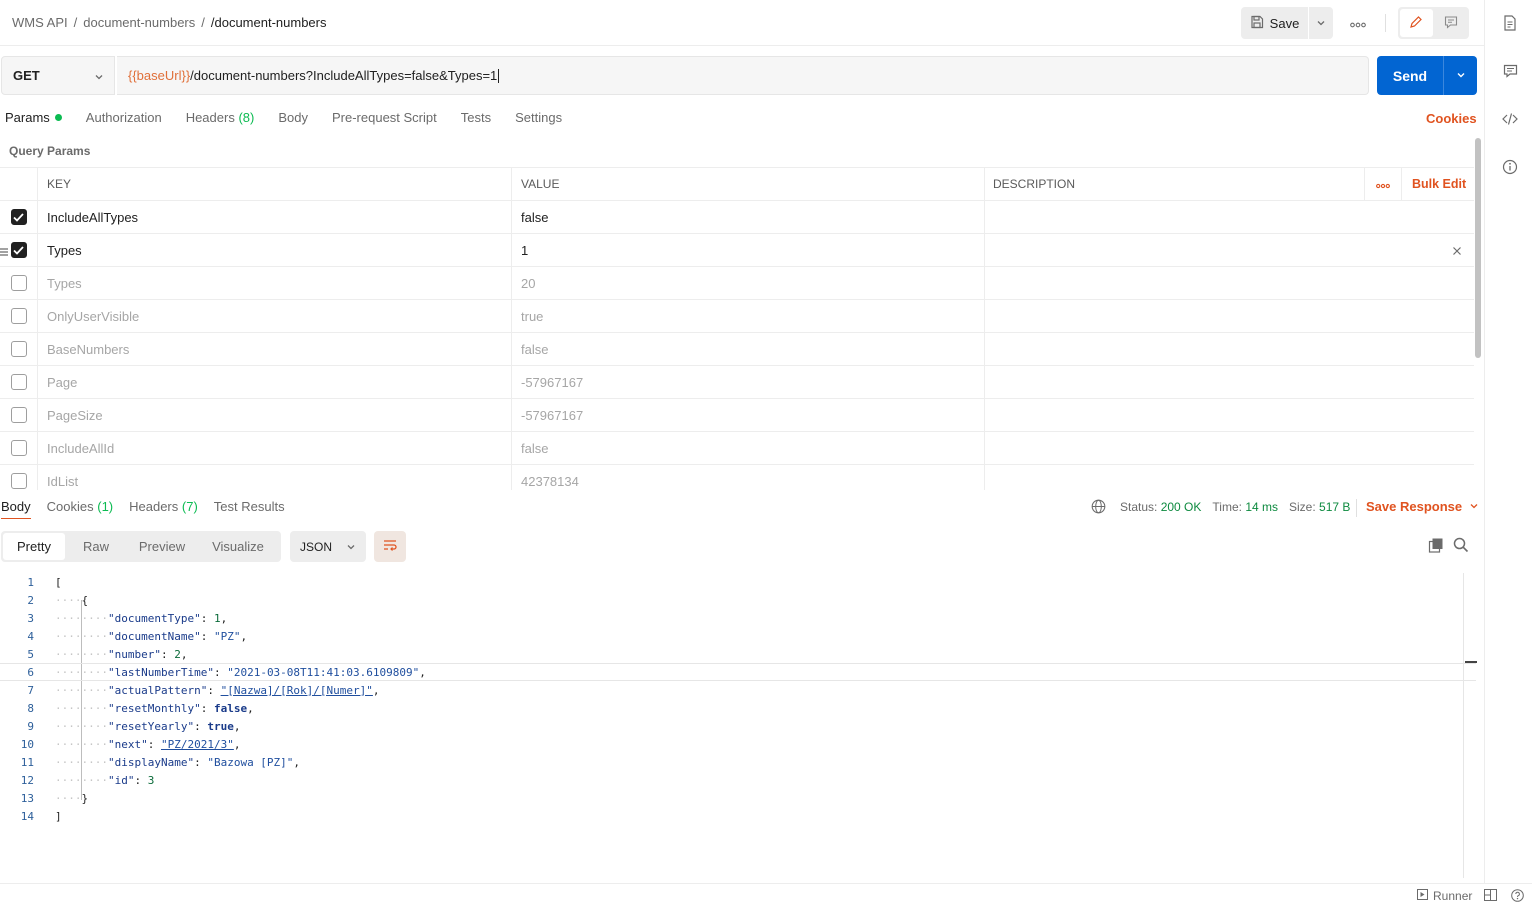 The height and width of the screenshot is (907, 1532). Describe the element at coordinates (748, 477) in the screenshot. I see `param-value: 42378134` at that location.